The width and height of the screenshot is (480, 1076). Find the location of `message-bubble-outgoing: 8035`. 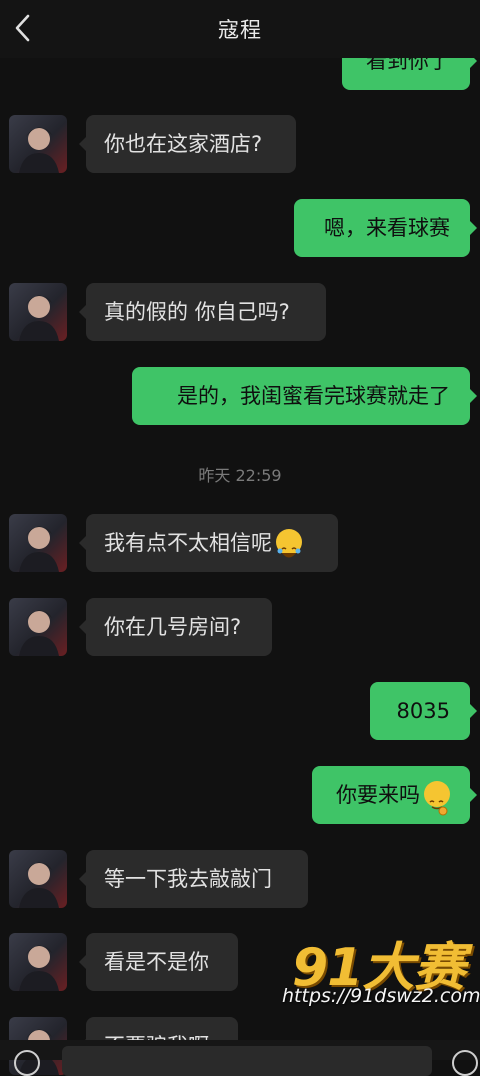

message-bubble-outgoing: 8035 is located at coordinates (423, 711).